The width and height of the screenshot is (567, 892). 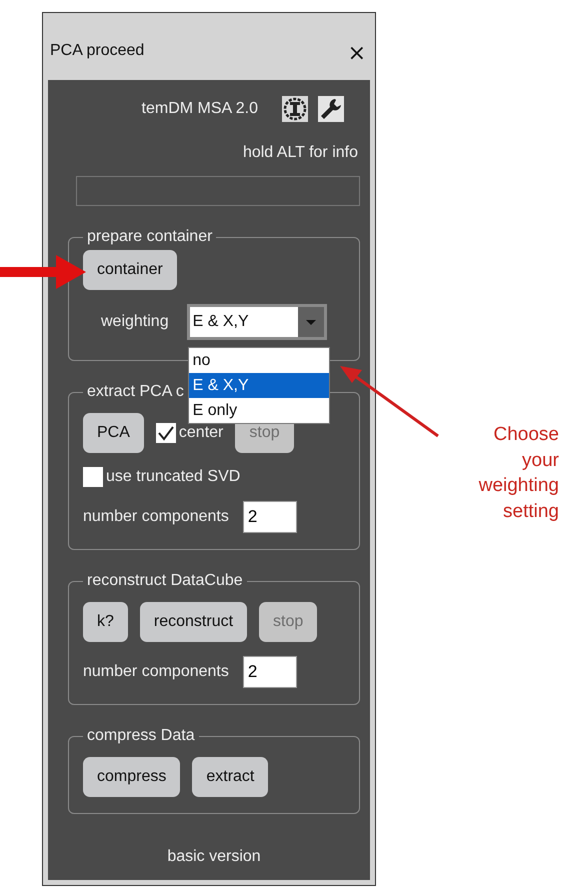 What do you see at coordinates (131, 777) in the screenshot?
I see `button: compress` at bounding box center [131, 777].